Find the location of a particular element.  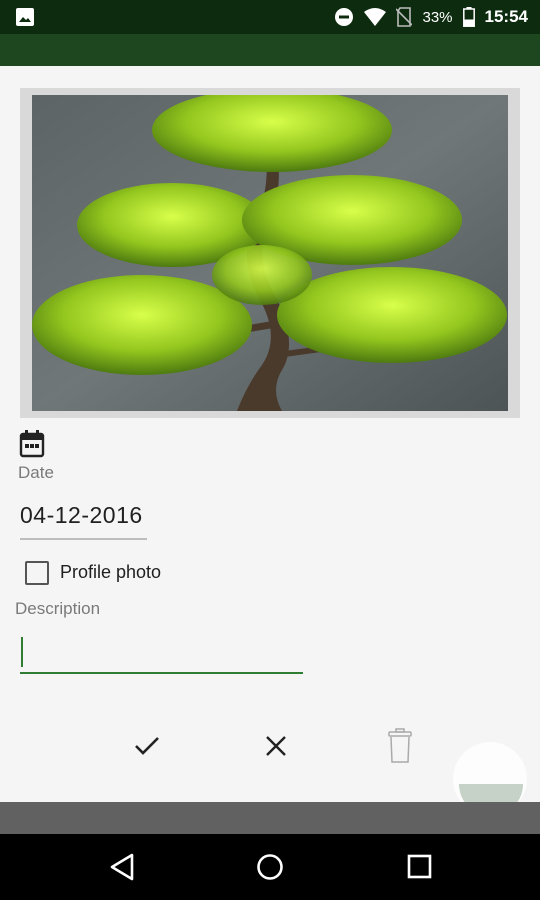

cancel-button is located at coordinates (276, 746).